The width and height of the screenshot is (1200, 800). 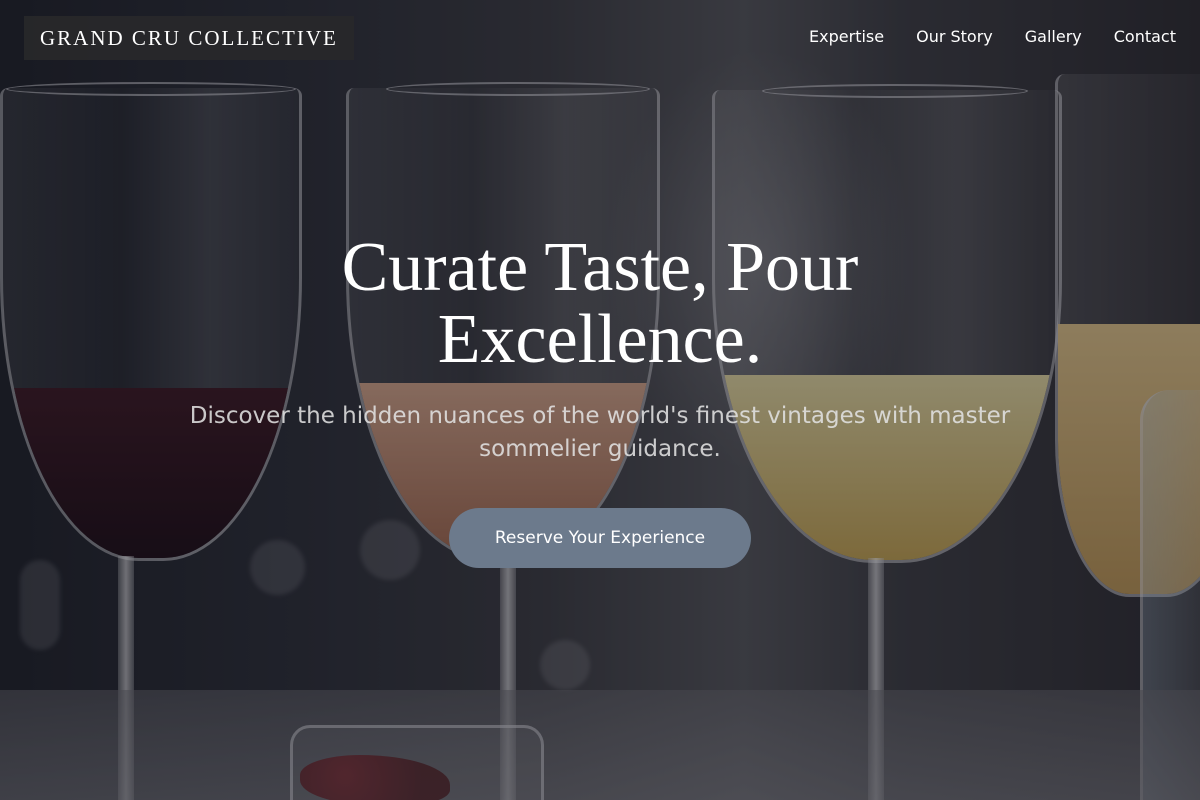 I want to click on nav-link-expertise: Expertise, so click(x=846, y=37).